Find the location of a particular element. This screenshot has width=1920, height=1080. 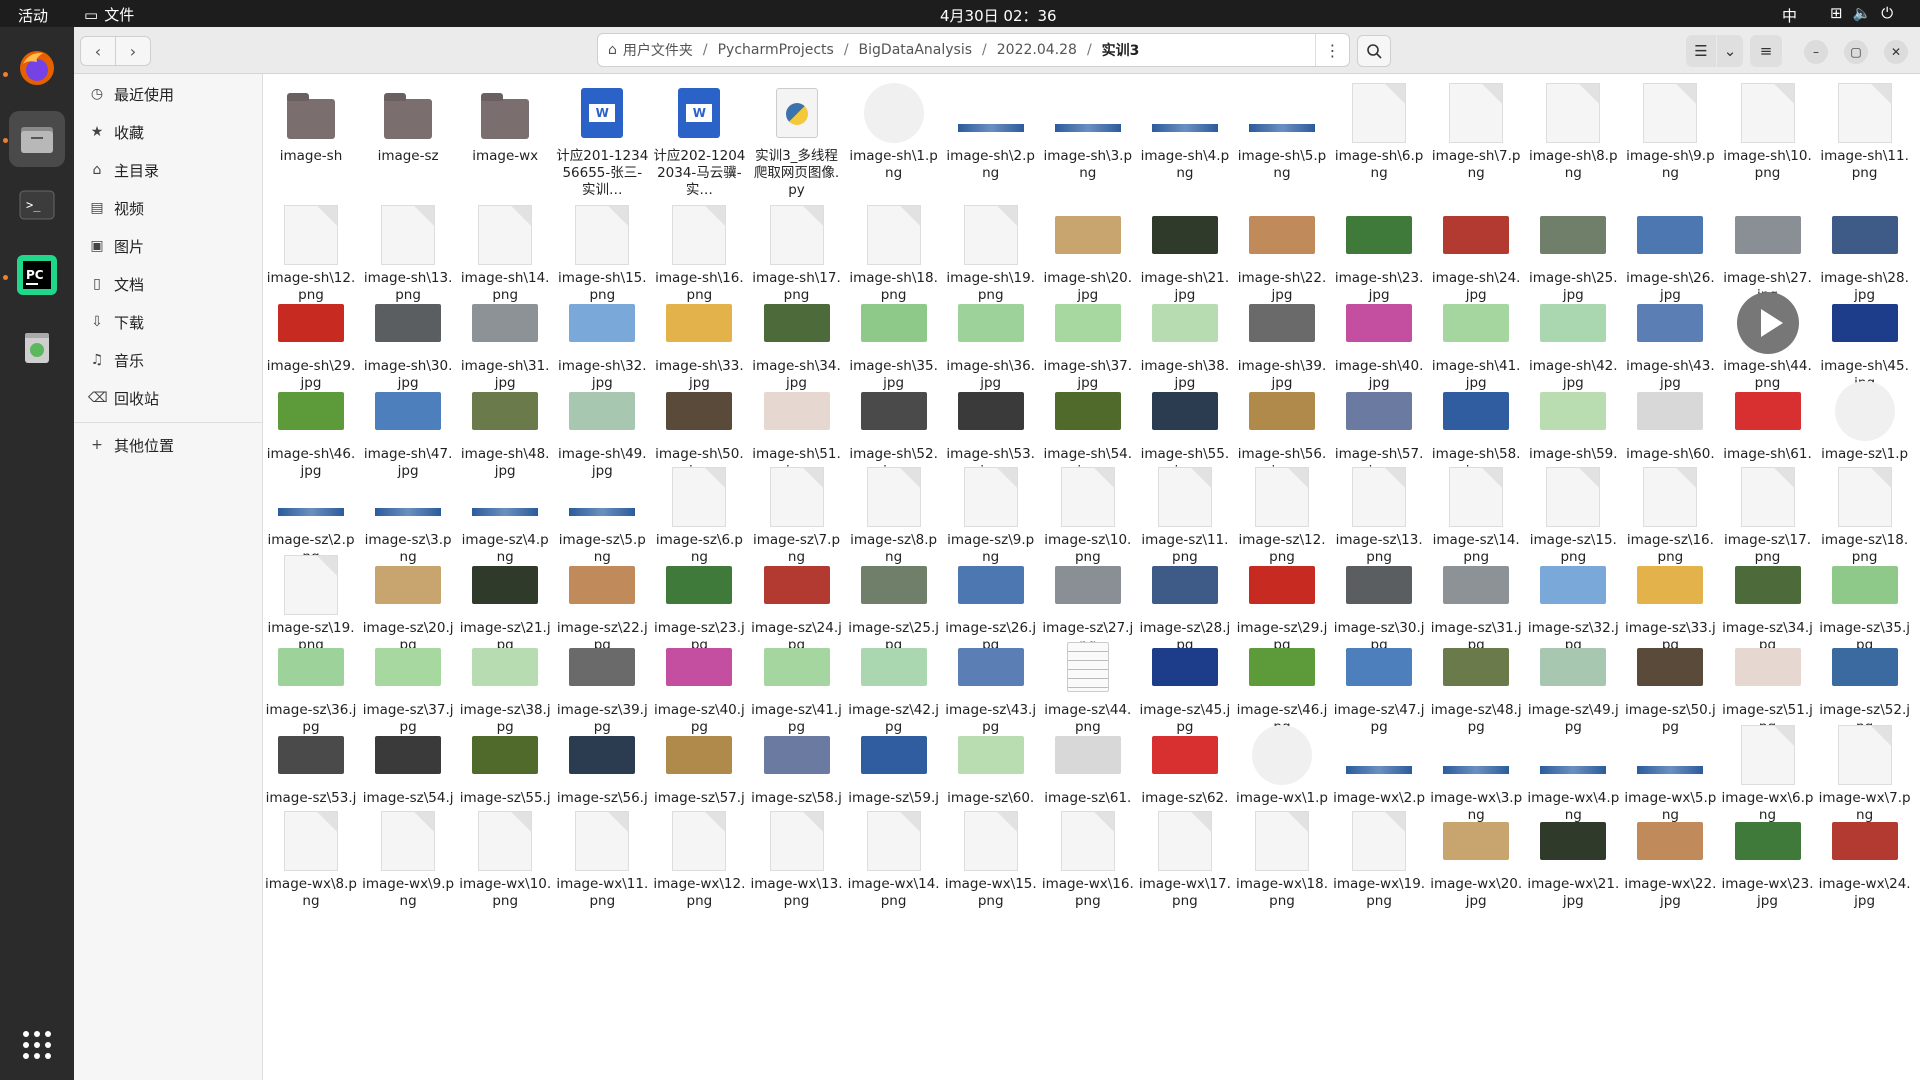

file-item: image-sh\41.jpg is located at coordinates (1476, 341).